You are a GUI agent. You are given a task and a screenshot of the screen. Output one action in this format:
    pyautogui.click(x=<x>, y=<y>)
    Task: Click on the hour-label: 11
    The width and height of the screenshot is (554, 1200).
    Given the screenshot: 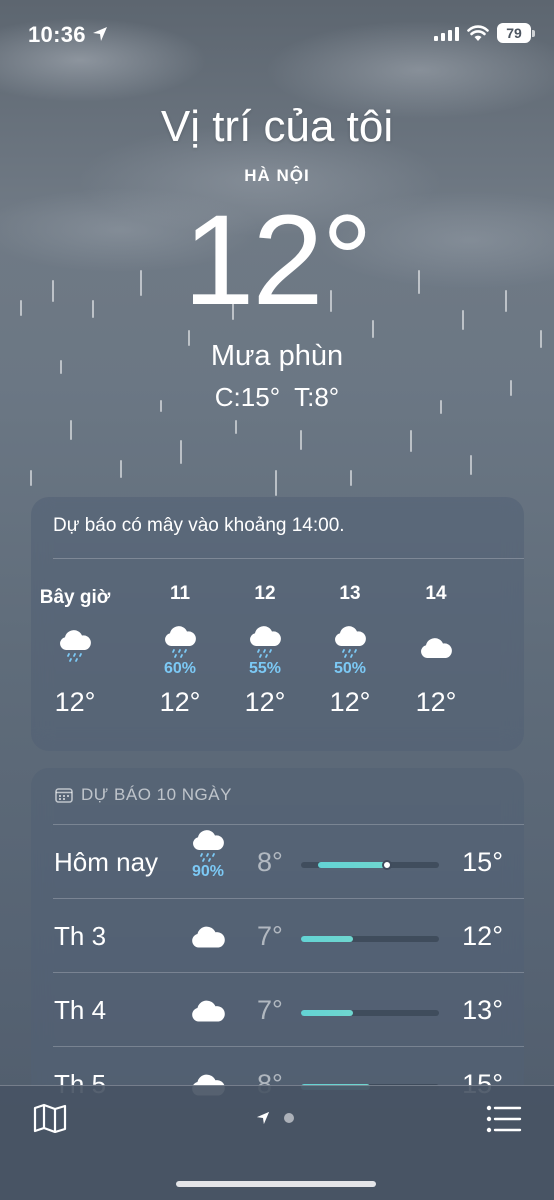 What is the action you would take?
    pyautogui.click(x=180, y=593)
    